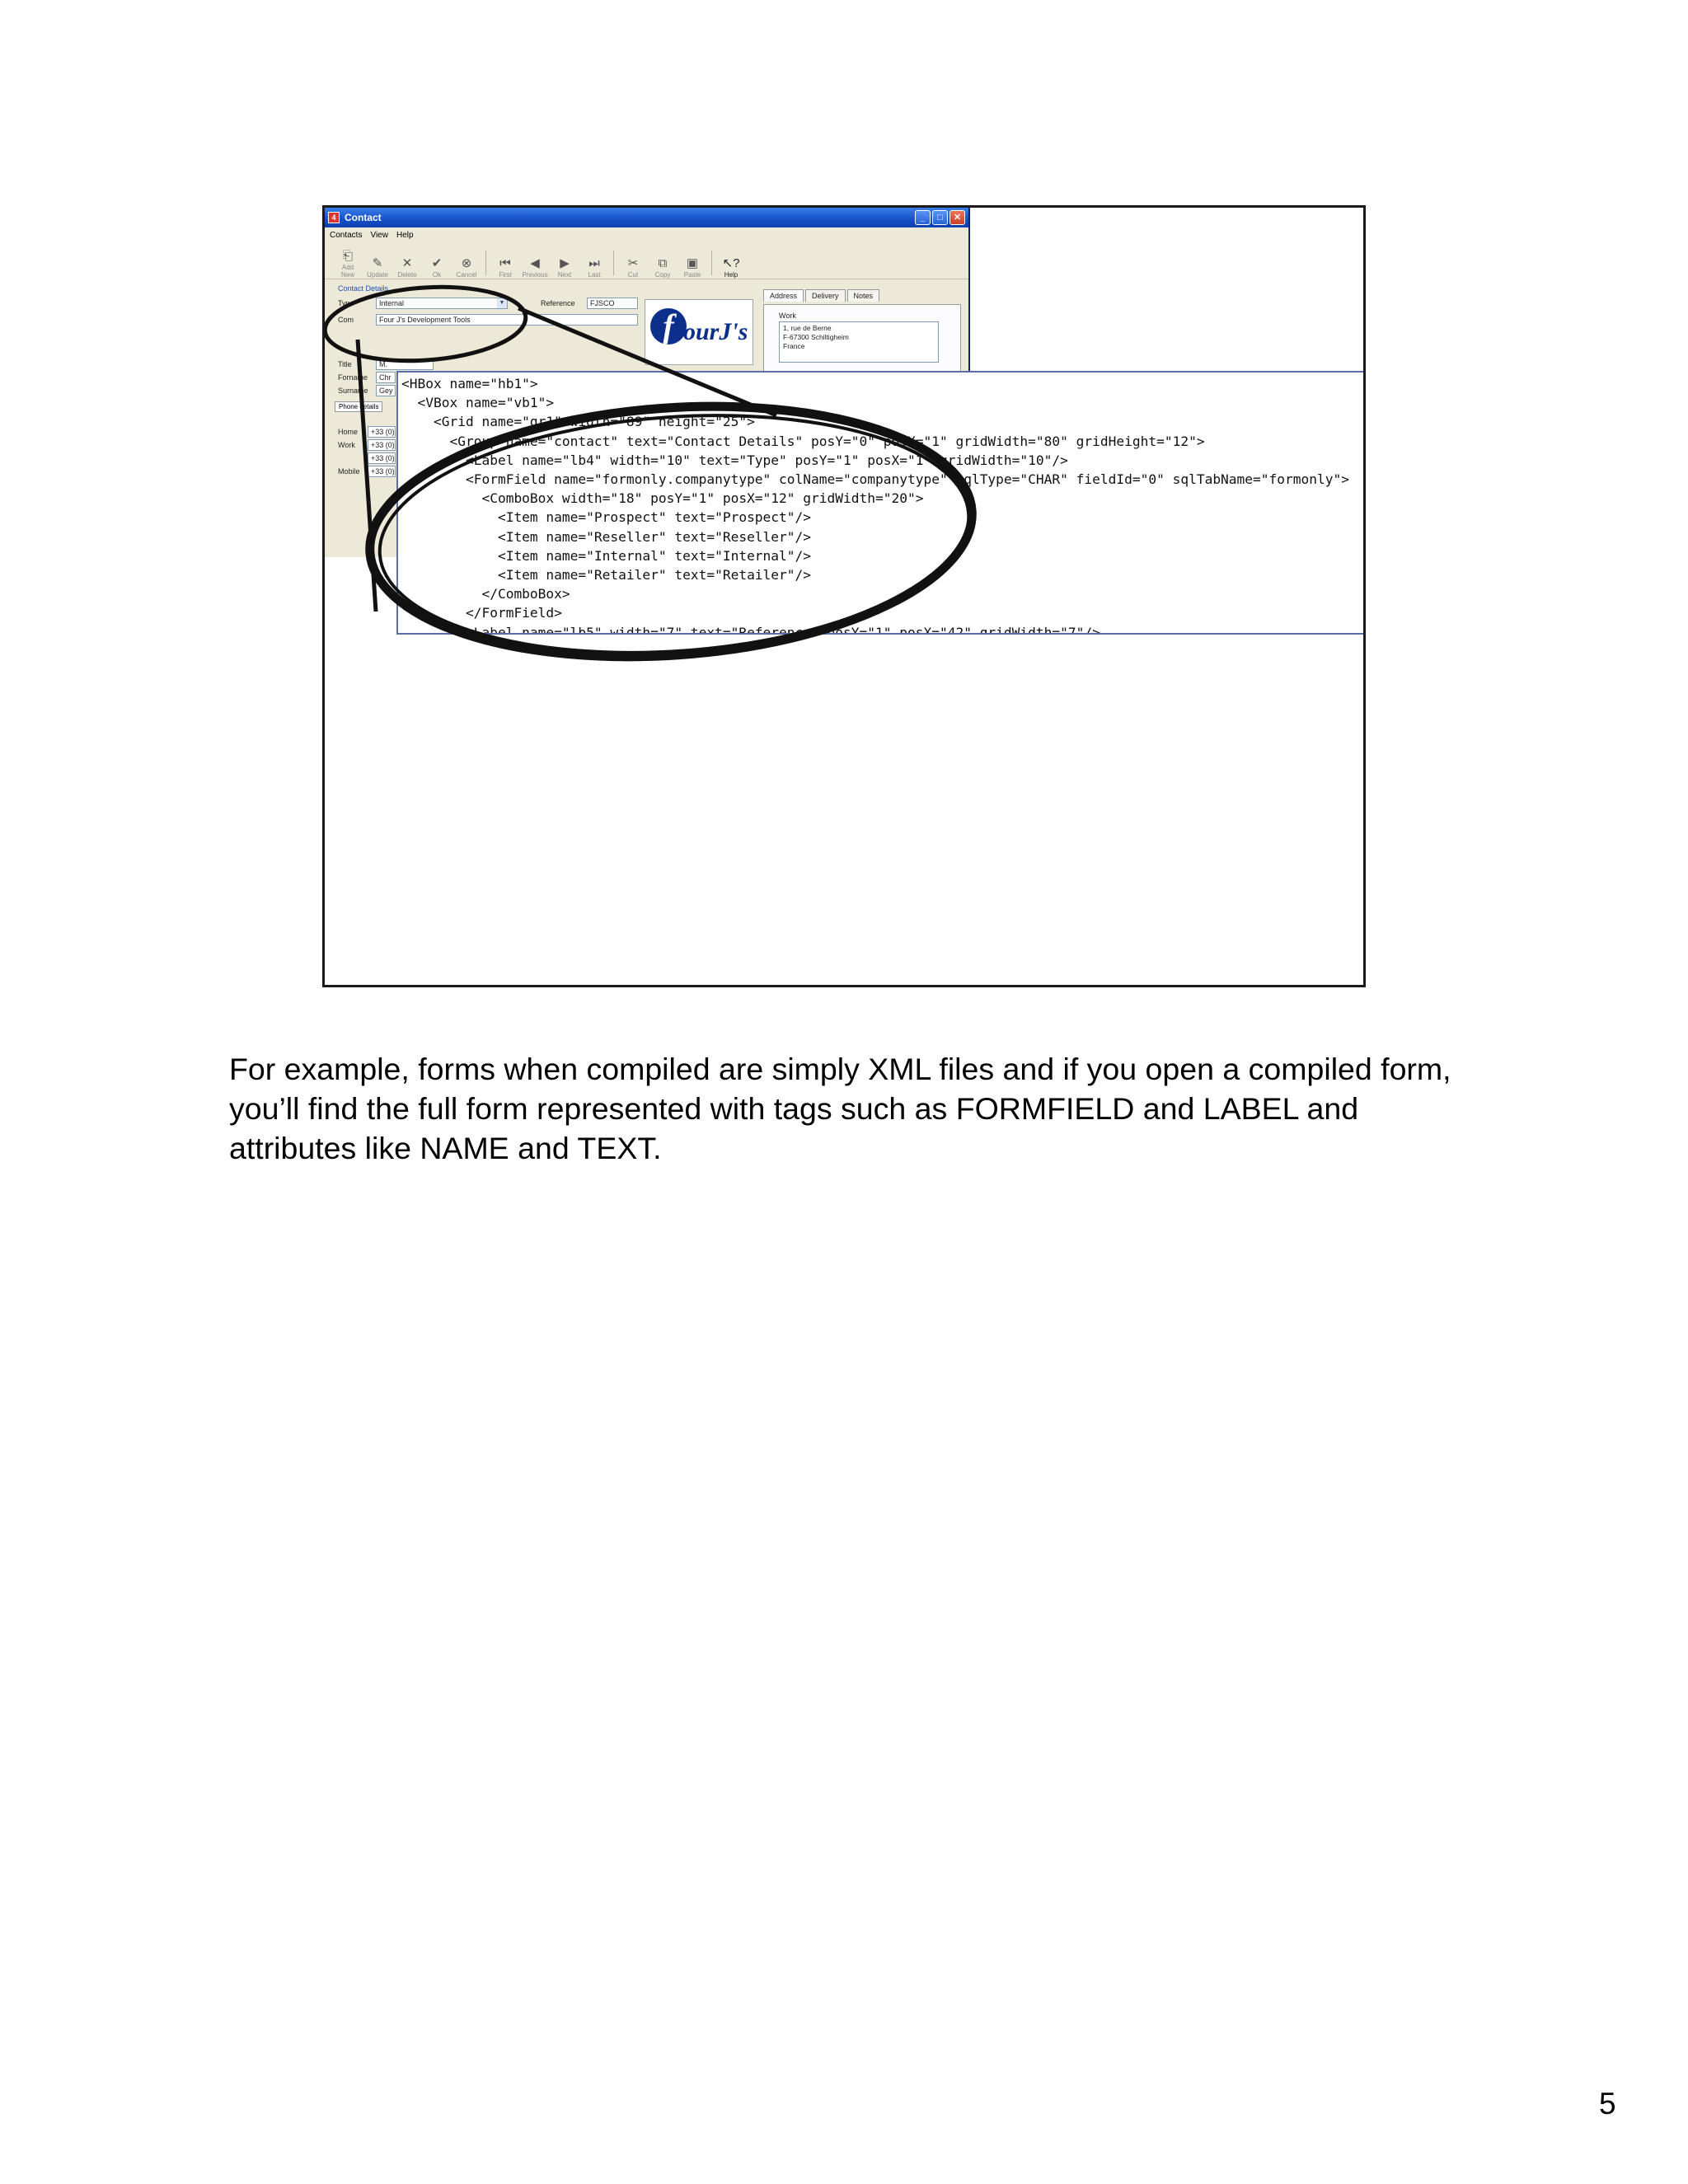 This screenshot has height=2184, width=1688. What do you see at coordinates (505, 263) in the screenshot?
I see `first-record-icon: ⏮` at bounding box center [505, 263].